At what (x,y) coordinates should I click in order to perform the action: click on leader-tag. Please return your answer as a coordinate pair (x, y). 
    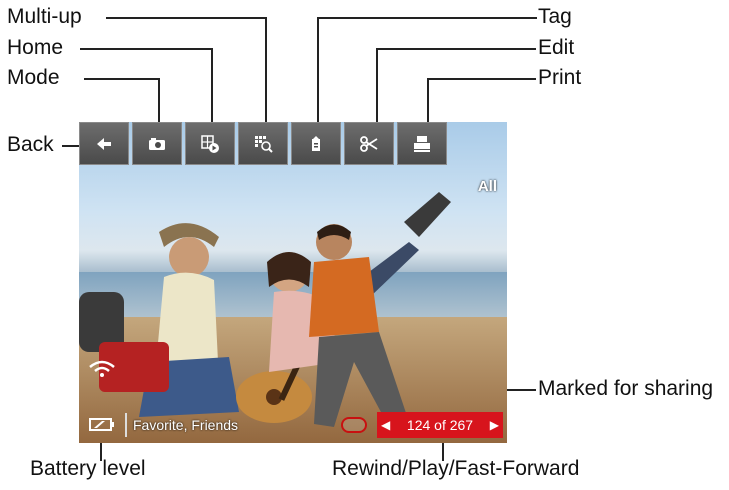
    Looking at the image, I should click on (427, 18).